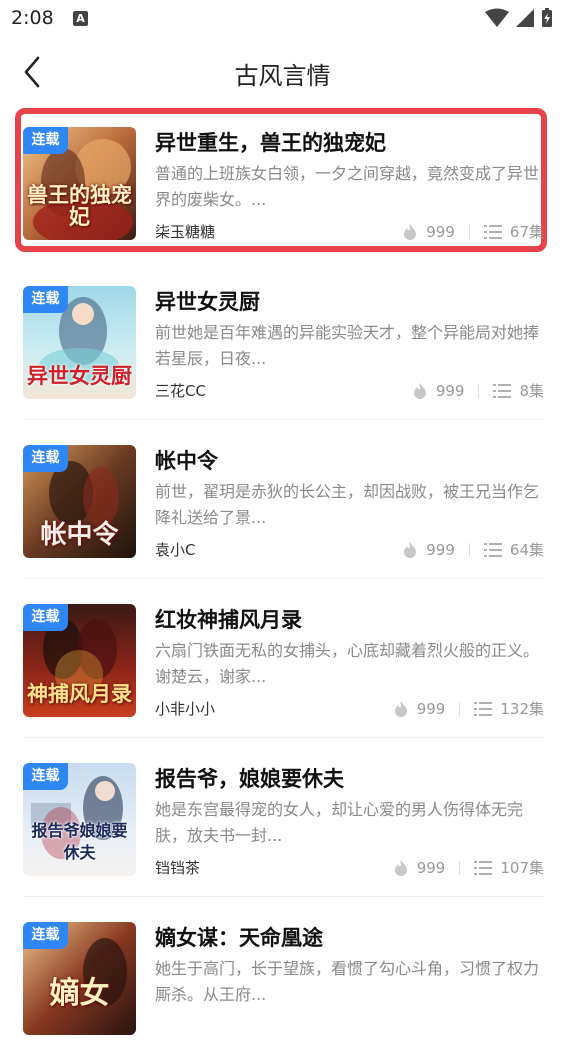 The image size is (565, 1056). I want to click on book-cover: 连载 嫡女, so click(79, 978).